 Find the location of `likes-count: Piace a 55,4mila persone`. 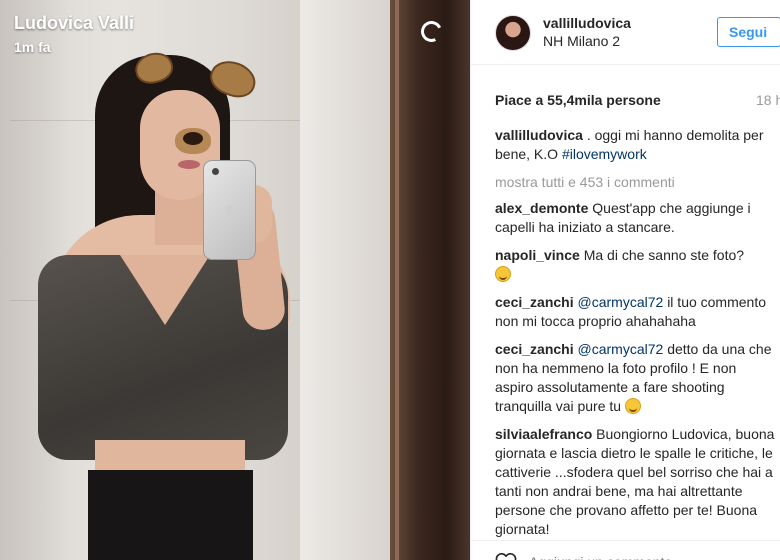

likes-count: Piace a 55,4mila persone is located at coordinates (578, 100).